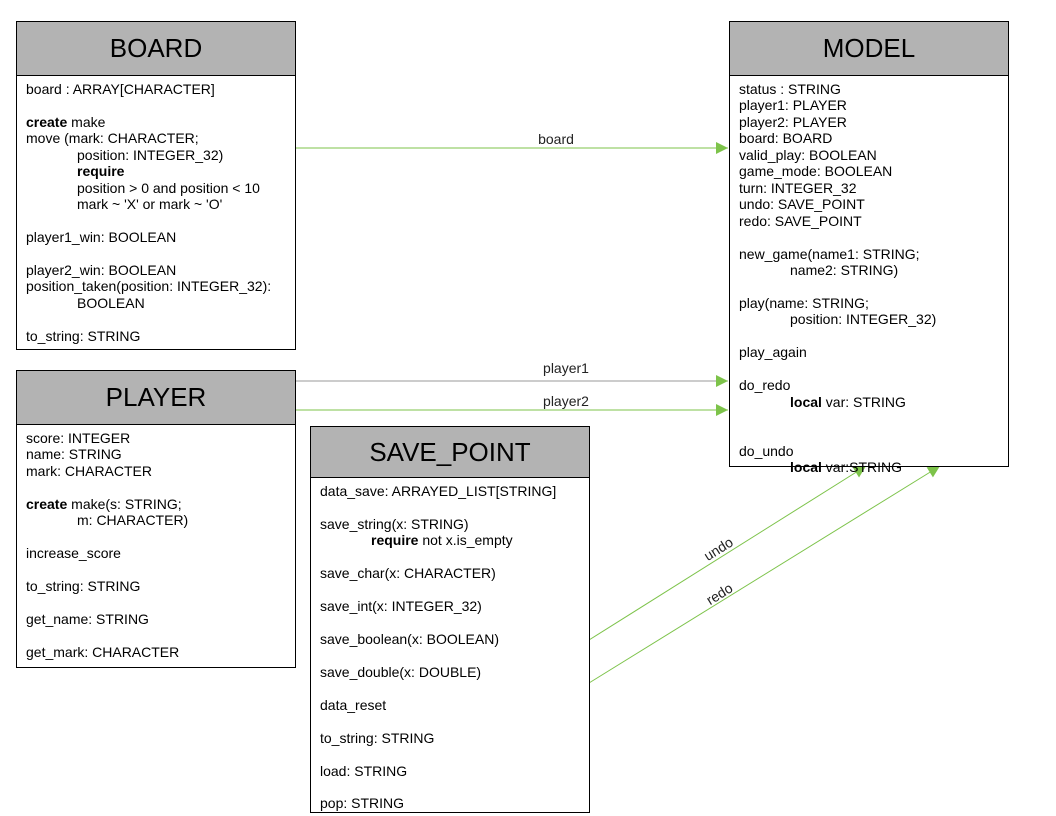 This screenshot has width=1056, height=816. What do you see at coordinates (112, 138) in the screenshot?
I see `member-text: move (mark: CHARACTER;` at bounding box center [112, 138].